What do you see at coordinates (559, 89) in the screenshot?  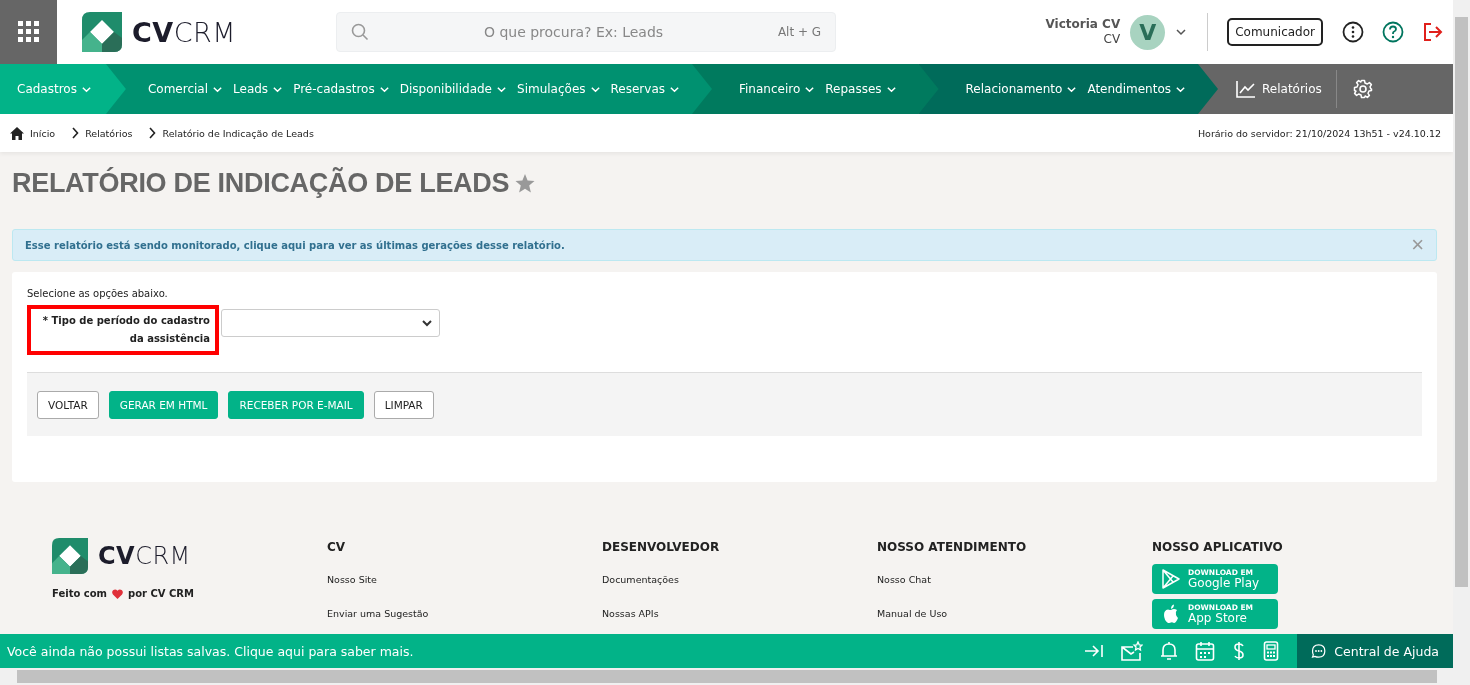 I see `nav-menu-item: Simulações` at bounding box center [559, 89].